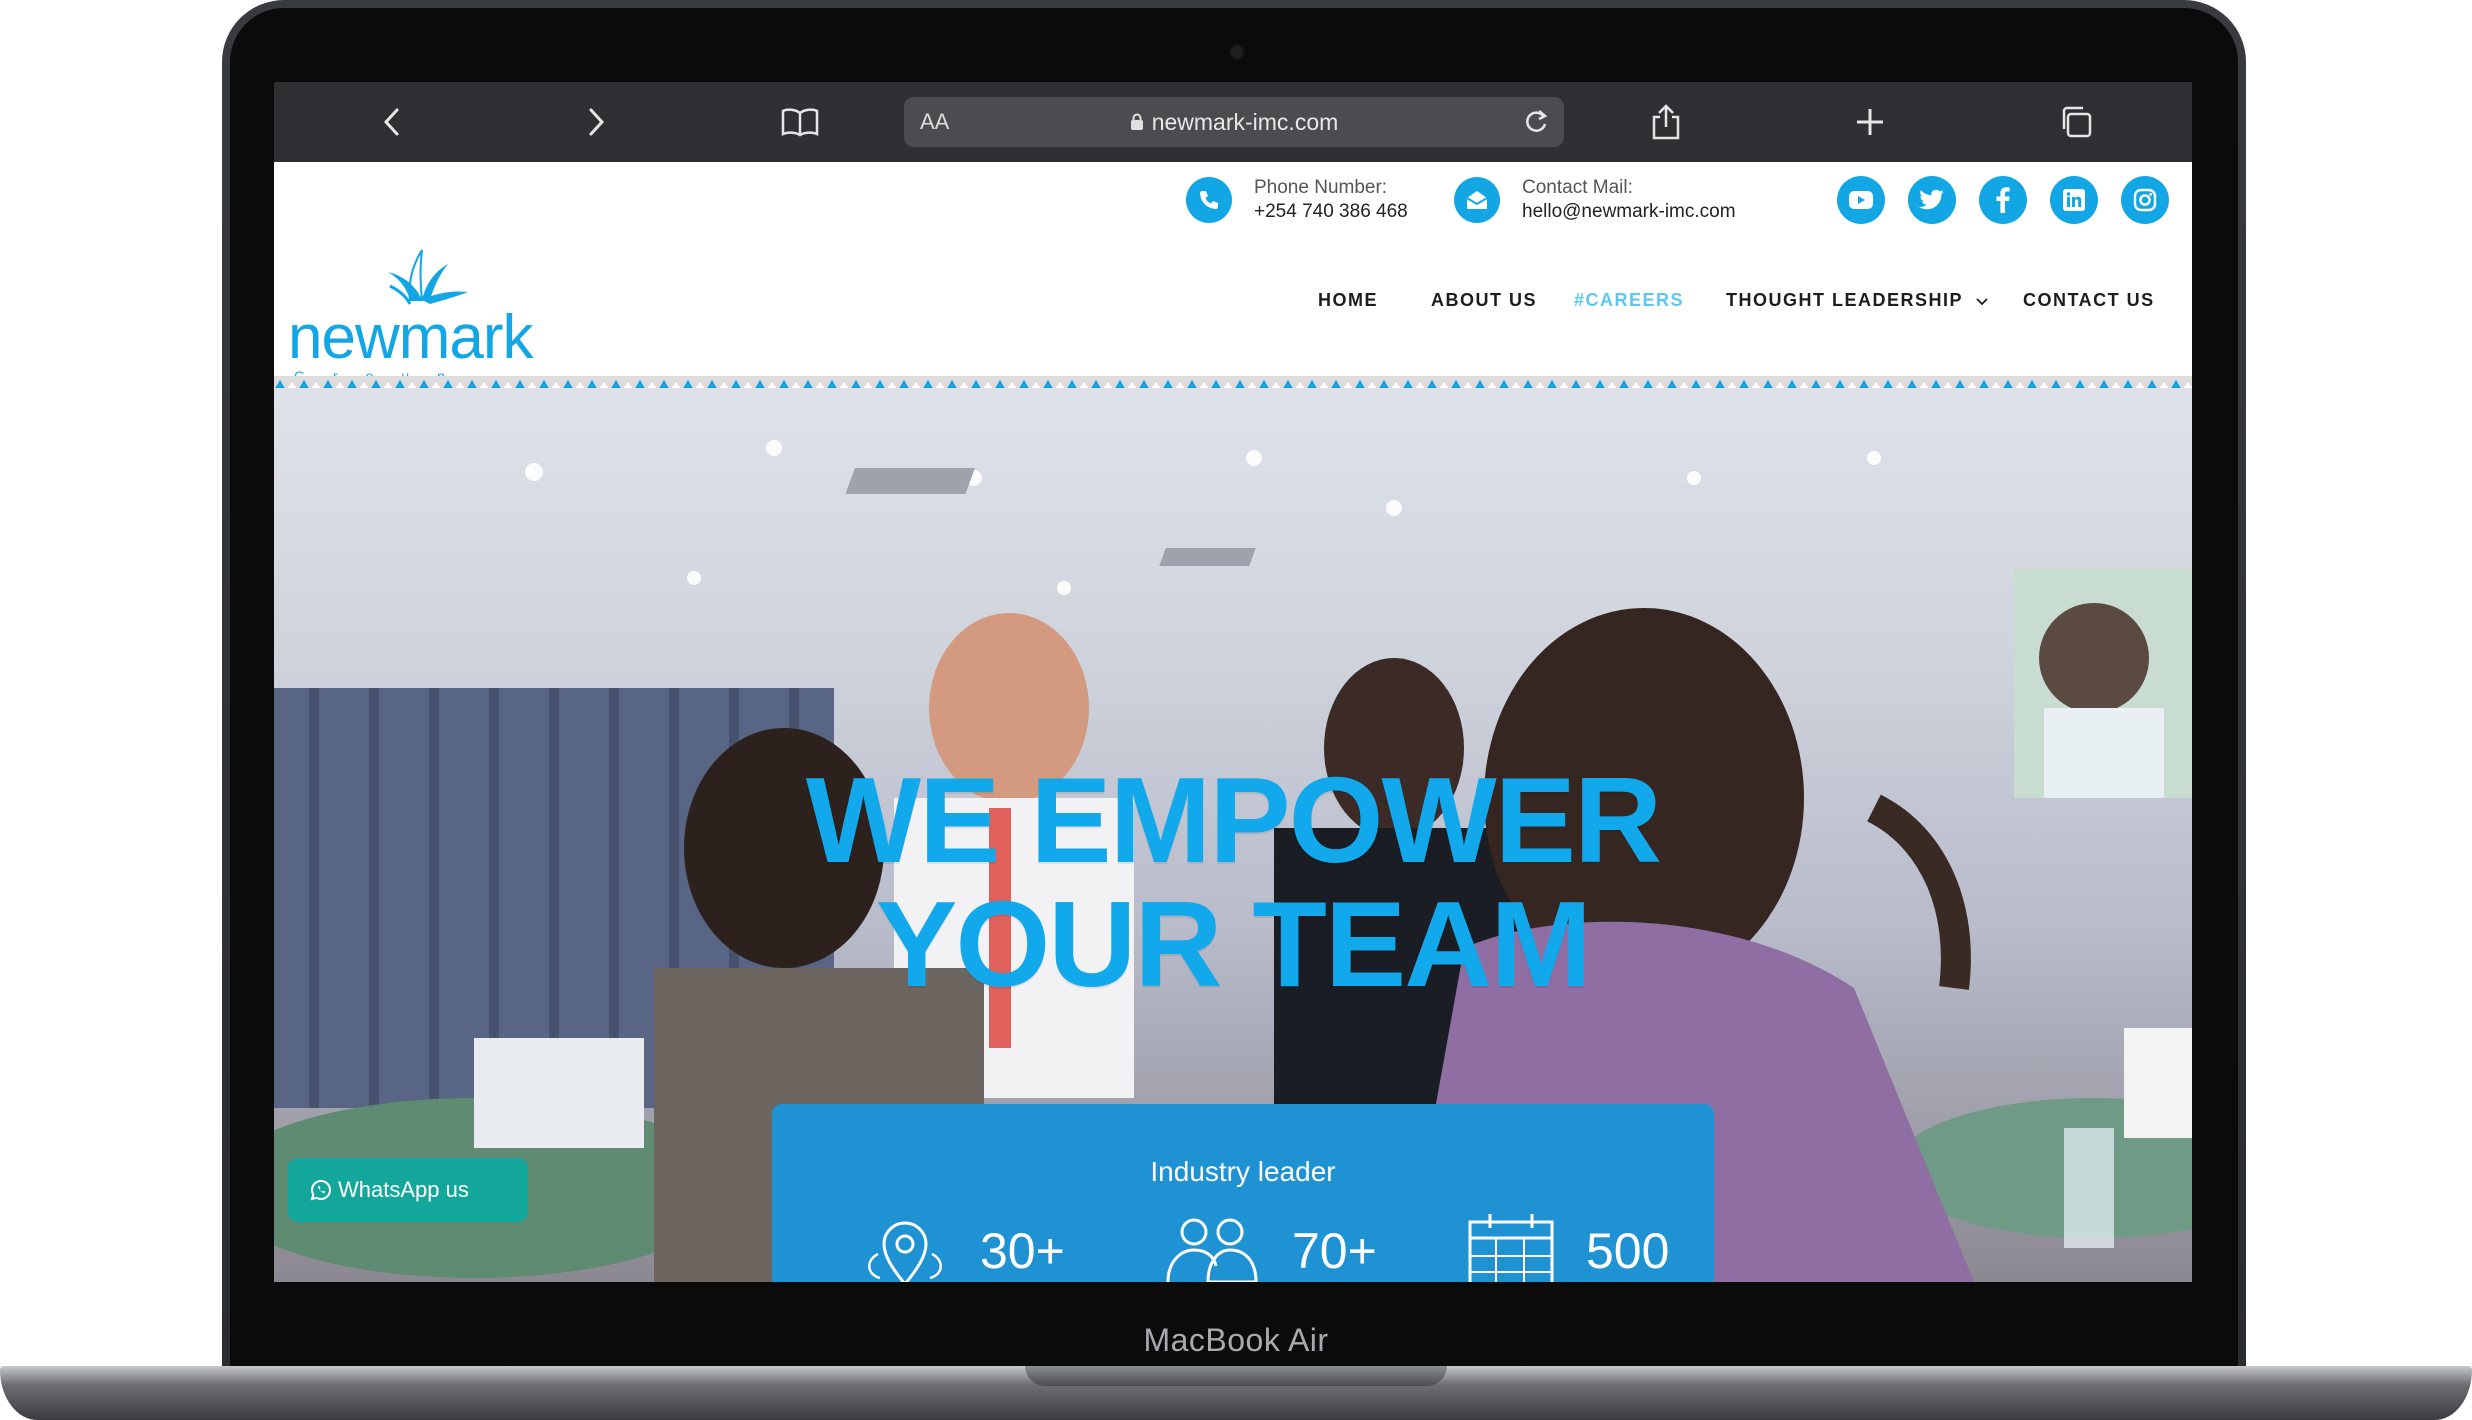 The height and width of the screenshot is (1420, 2472). Describe the element at coordinates (1269, 1248) in the screenshot. I see `stat-item: 70+` at that location.